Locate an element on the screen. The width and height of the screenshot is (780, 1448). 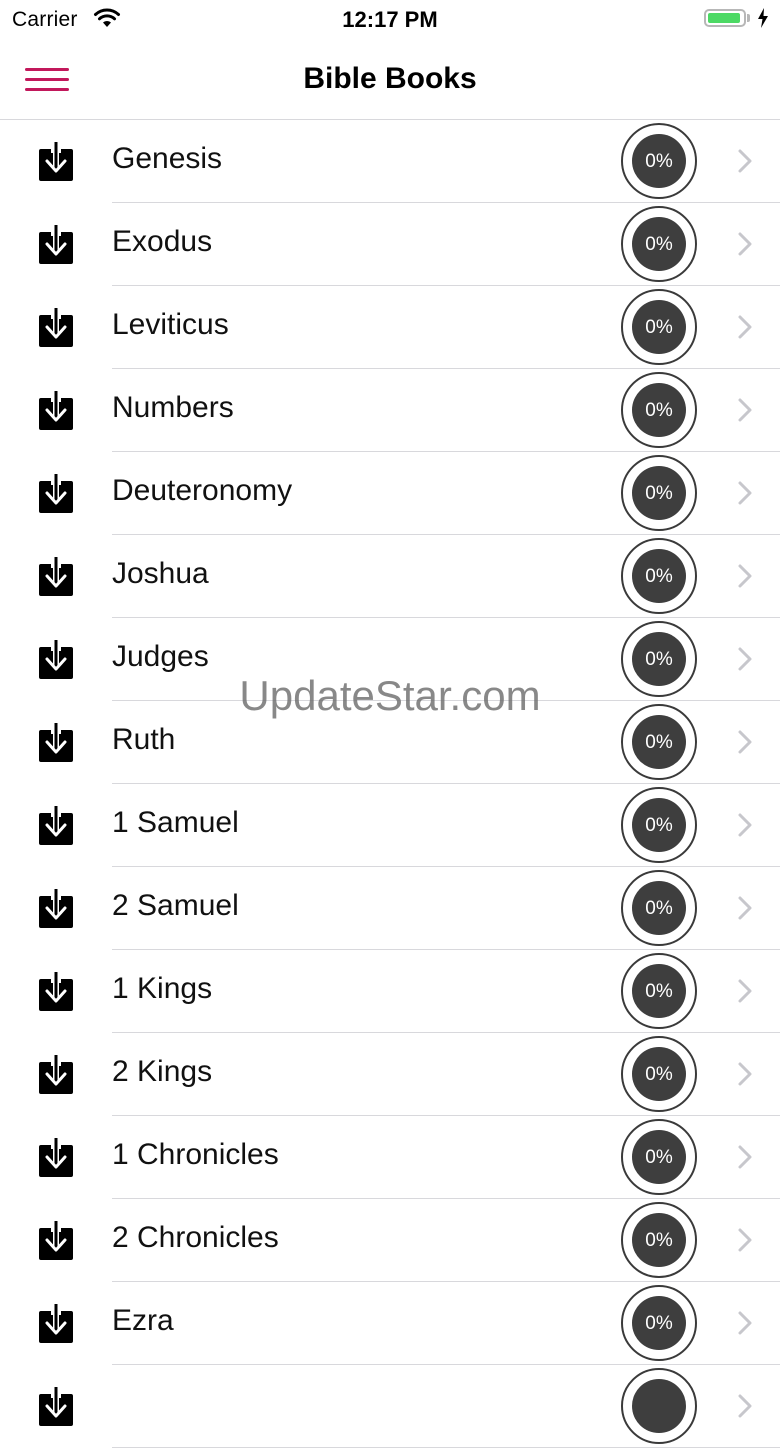
book-row: Joshua 0% is located at coordinates (390, 576).